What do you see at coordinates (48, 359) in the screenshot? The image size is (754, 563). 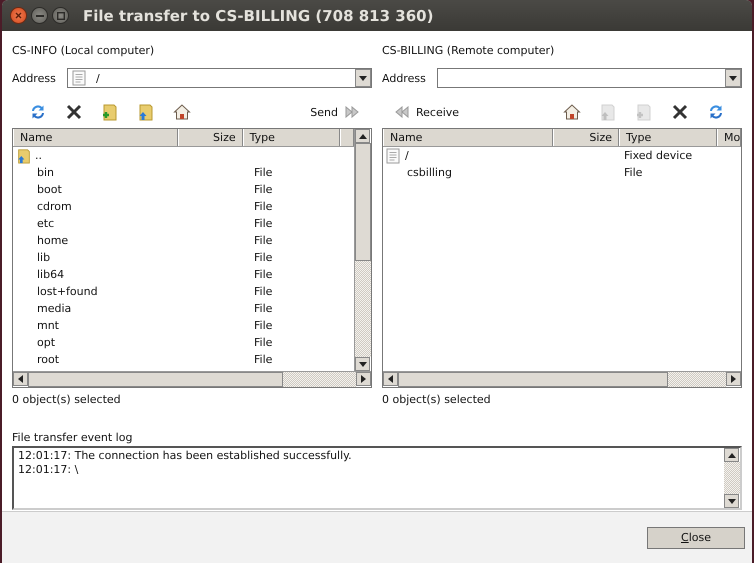 I see `file-name: root` at bounding box center [48, 359].